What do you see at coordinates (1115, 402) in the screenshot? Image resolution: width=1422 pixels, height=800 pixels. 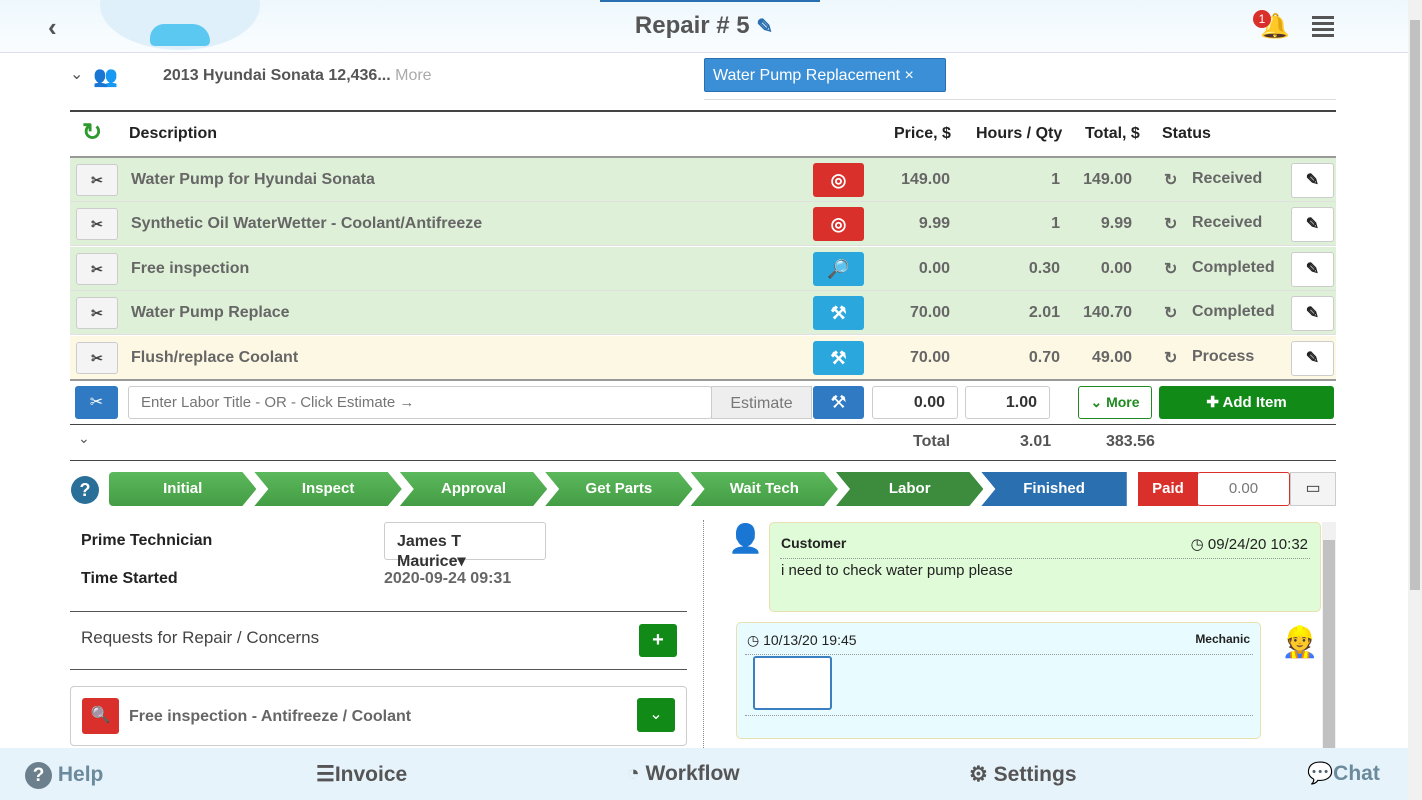 I see `more-options-button: ⌄ More` at bounding box center [1115, 402].